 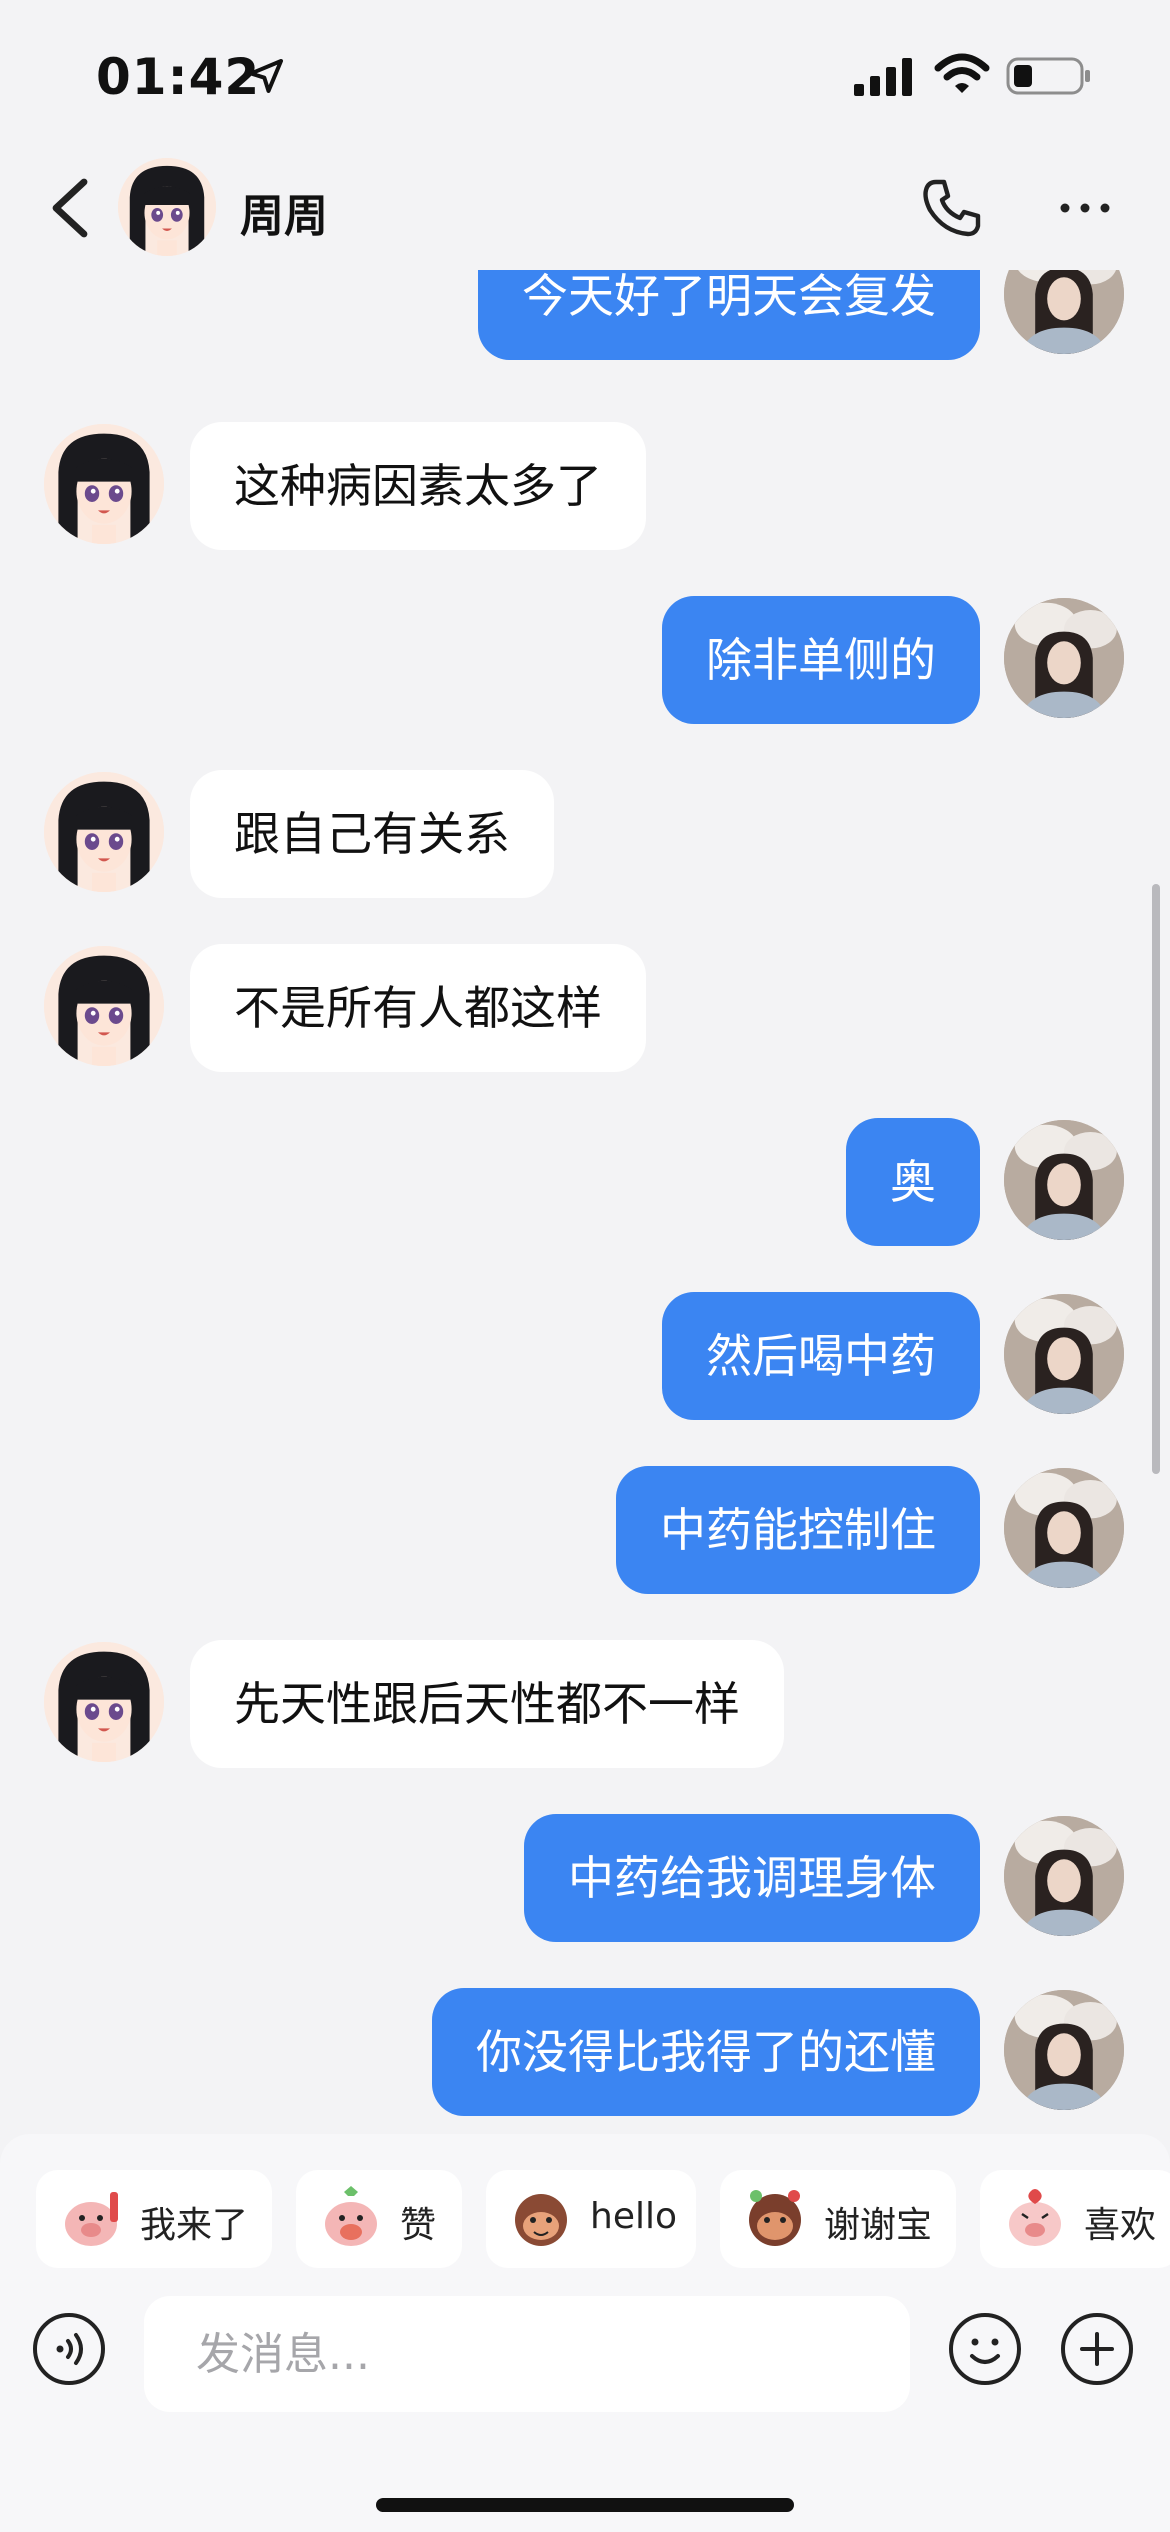 What do you see at coordinates (883, 77) in the screenshot?
I see `signal-icon` at bounding box center [883, 77].